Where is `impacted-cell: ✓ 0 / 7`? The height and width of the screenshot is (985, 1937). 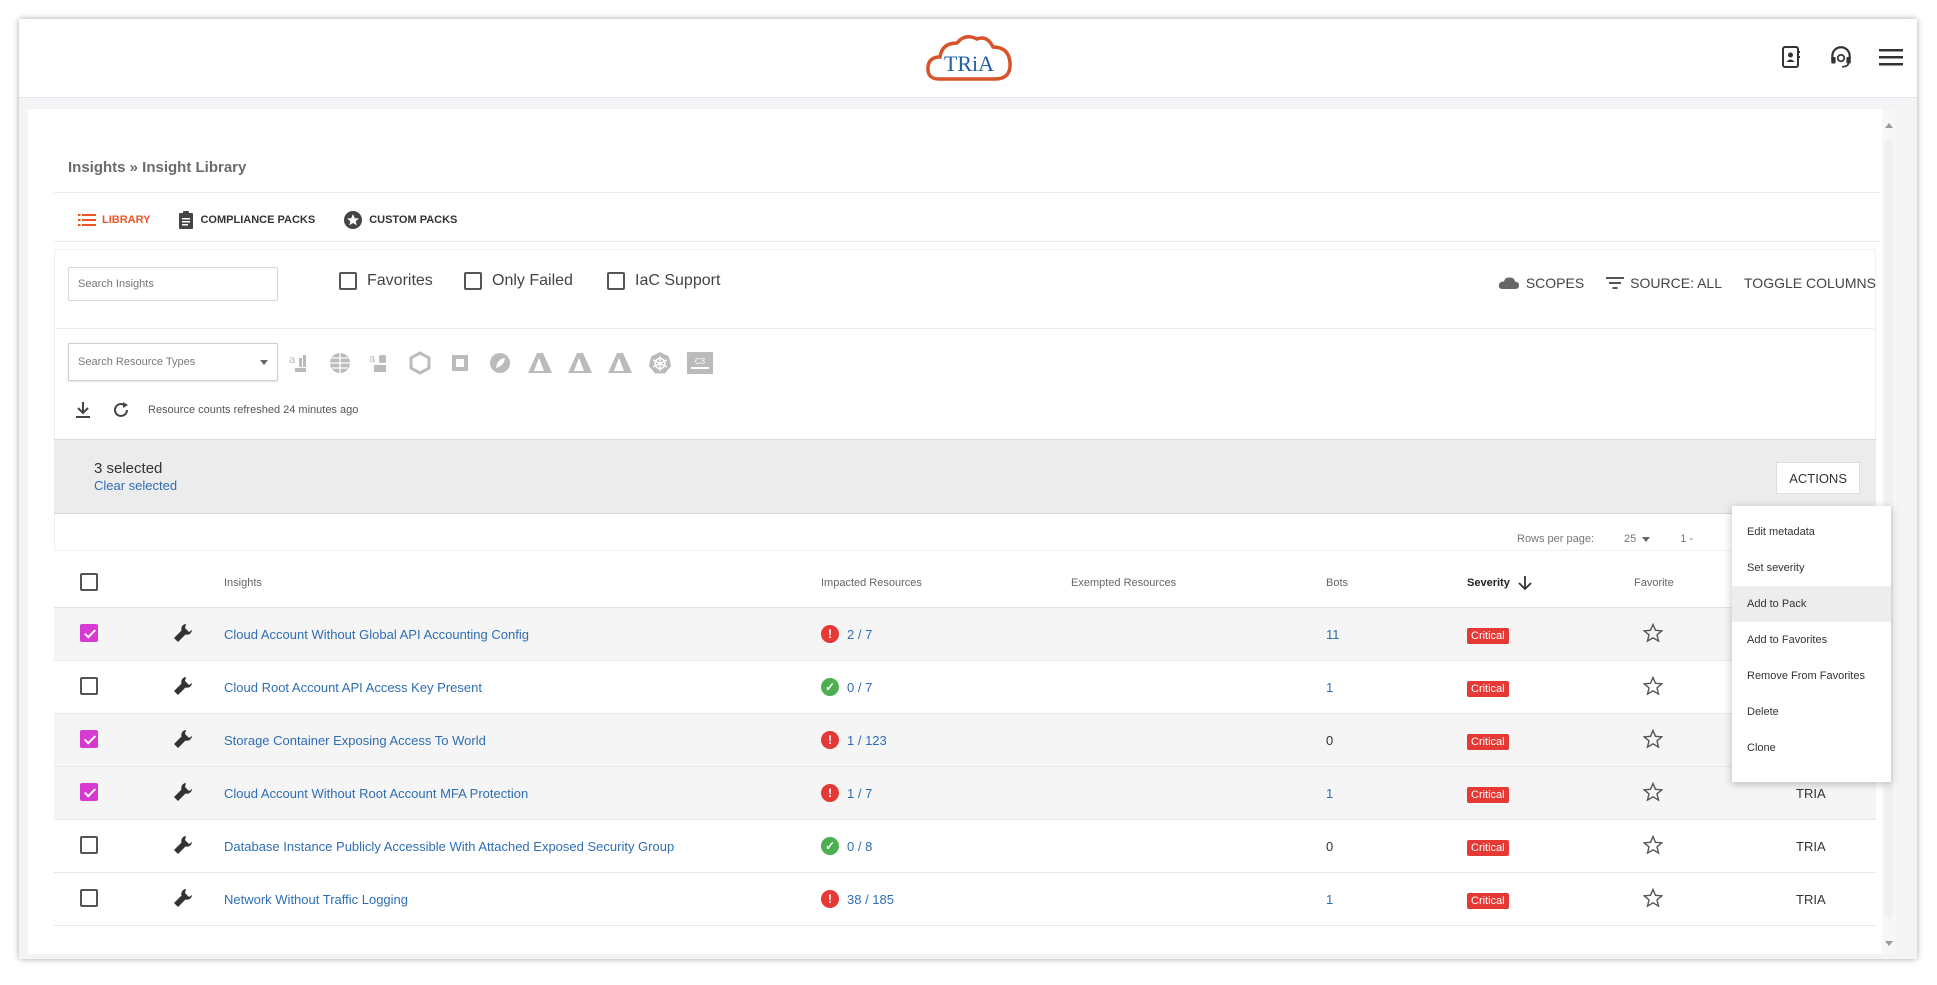
impacted-cell: ✓ 0 / 7 is located at coordinates (945, 687).